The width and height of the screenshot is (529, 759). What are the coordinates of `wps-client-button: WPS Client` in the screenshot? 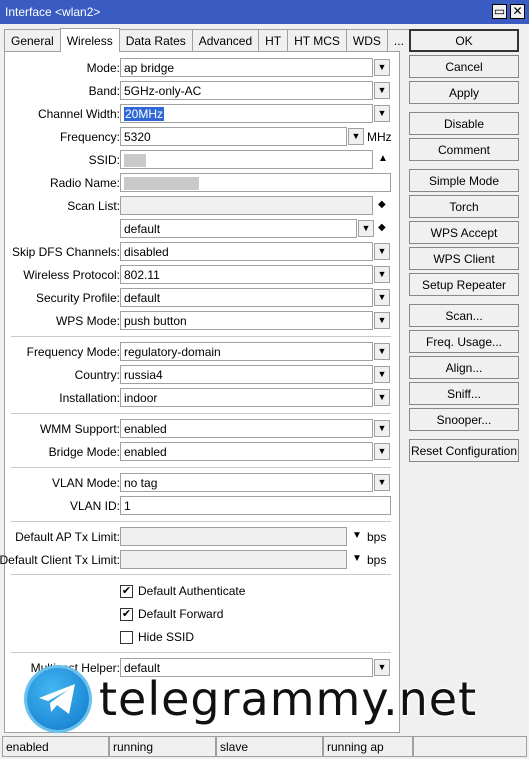 It's located at (464, 258).